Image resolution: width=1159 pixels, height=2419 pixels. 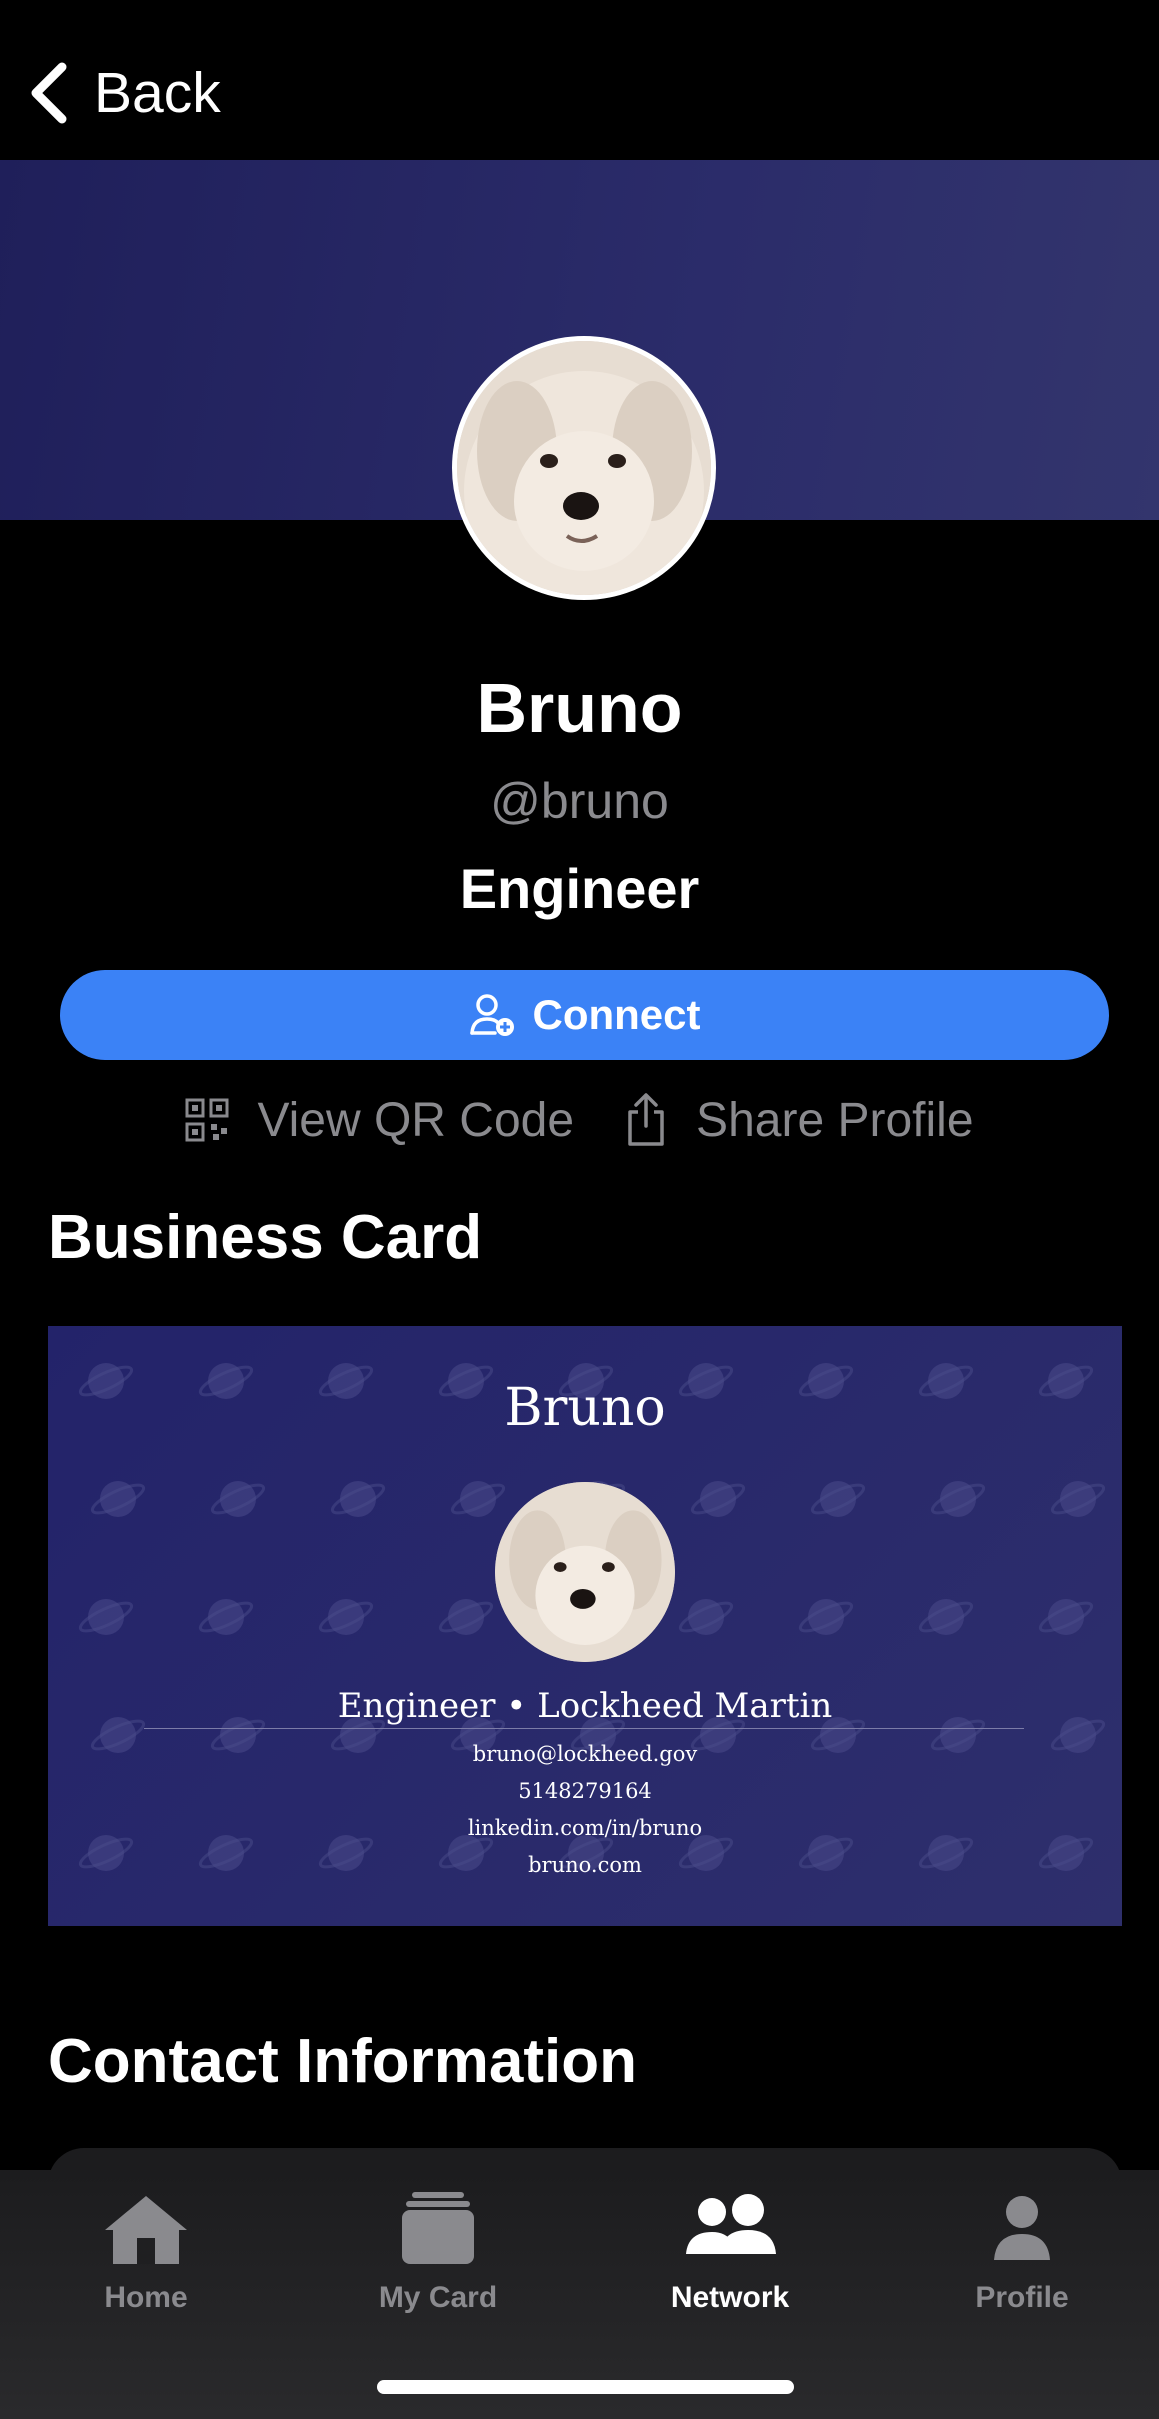 What do you see at coordinates (585, 1865) in the screenshot?
I see `card-website: bruno.com` at bounding box center [585, 1865].